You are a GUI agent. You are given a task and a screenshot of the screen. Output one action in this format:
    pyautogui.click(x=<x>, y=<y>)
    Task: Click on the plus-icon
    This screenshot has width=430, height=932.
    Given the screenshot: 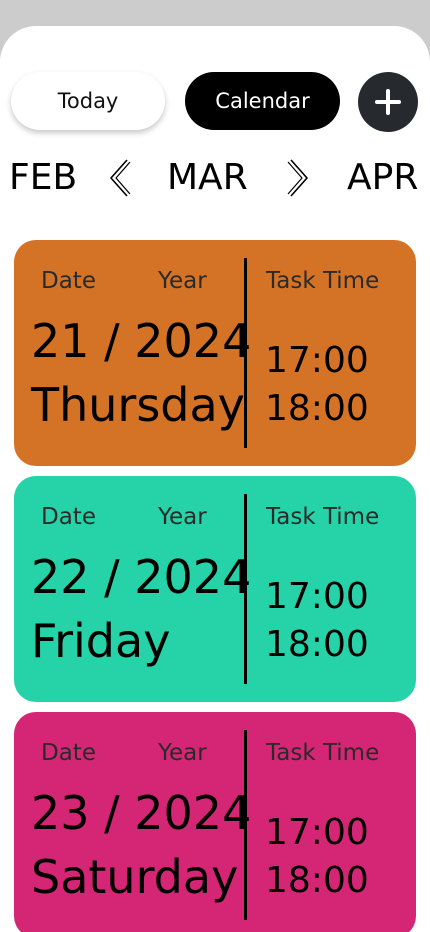 What is the action you would take?
    pyautogui.click(x=388, y=102)
    